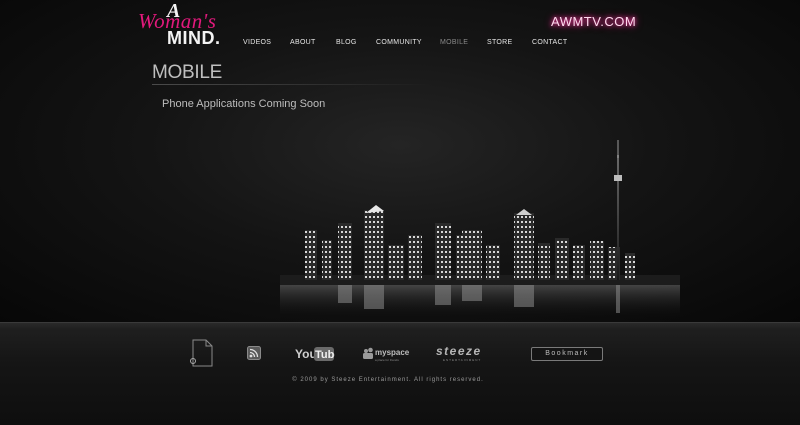  I want to click on rss-icon, so click(254, 353).